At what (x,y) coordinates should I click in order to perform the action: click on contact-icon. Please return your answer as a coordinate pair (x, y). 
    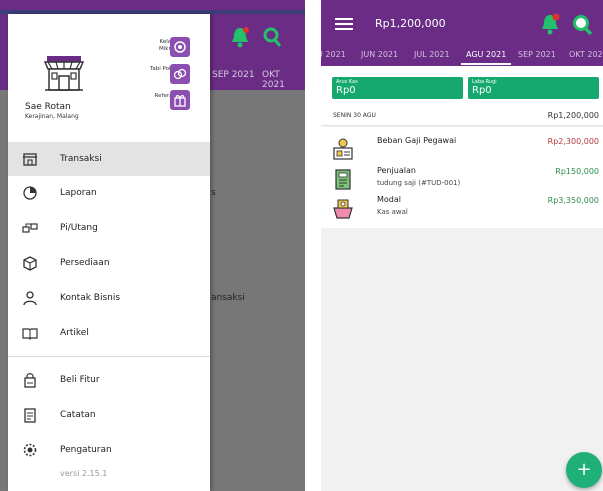
    Looking at the image, I should click on (30, 298).